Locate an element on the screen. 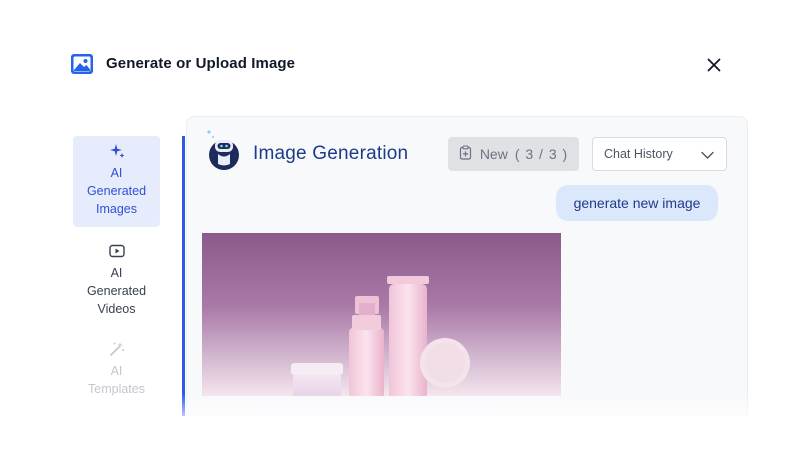  chevron-down-icon is located at coordinates (707, 154).